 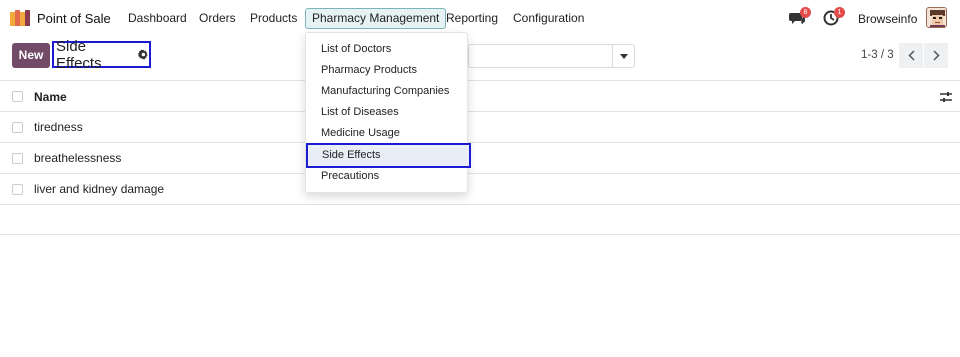 I want to click on table-row: breathelessness, so click(x=480, y=158).